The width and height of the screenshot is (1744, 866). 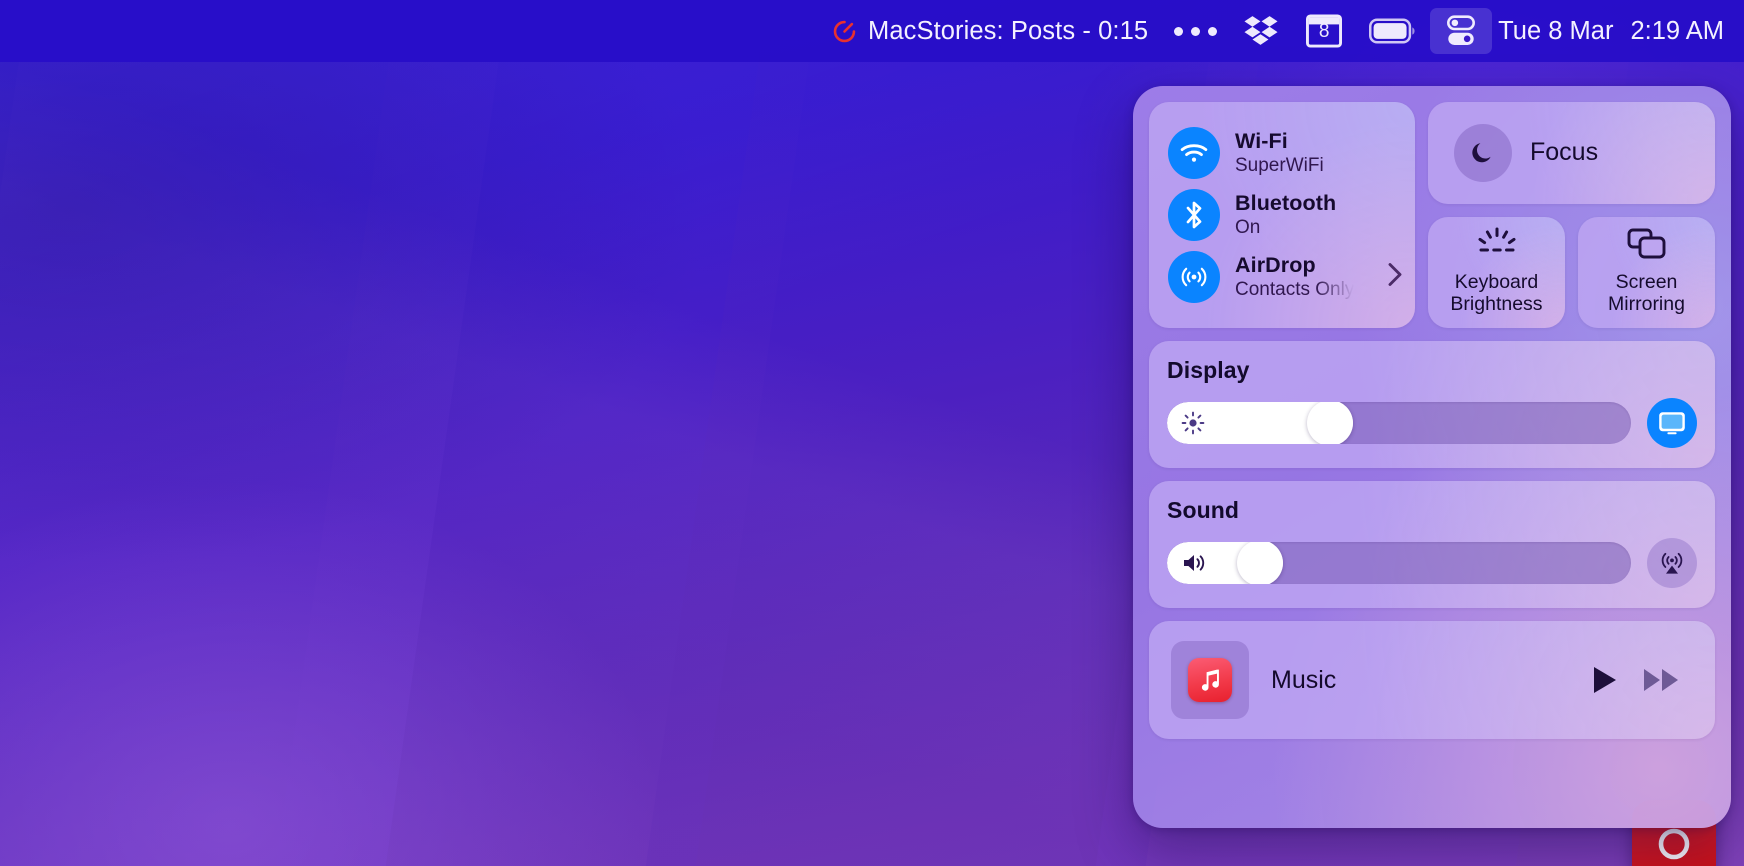 I want to click on bluetooth-subtitle: On, so click(x=1248, y=227).